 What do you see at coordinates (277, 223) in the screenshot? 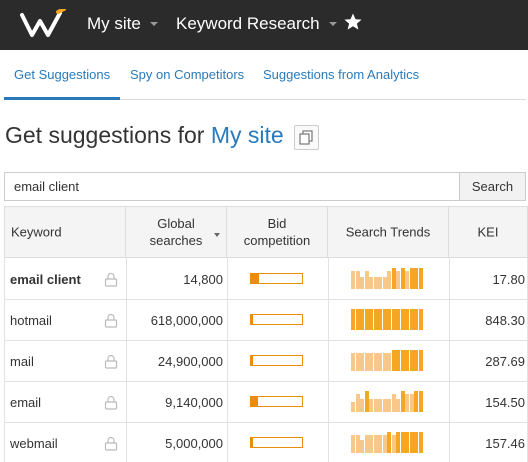
I see `column-header-bid-line1: Bid` at bounding box center [277, 223].